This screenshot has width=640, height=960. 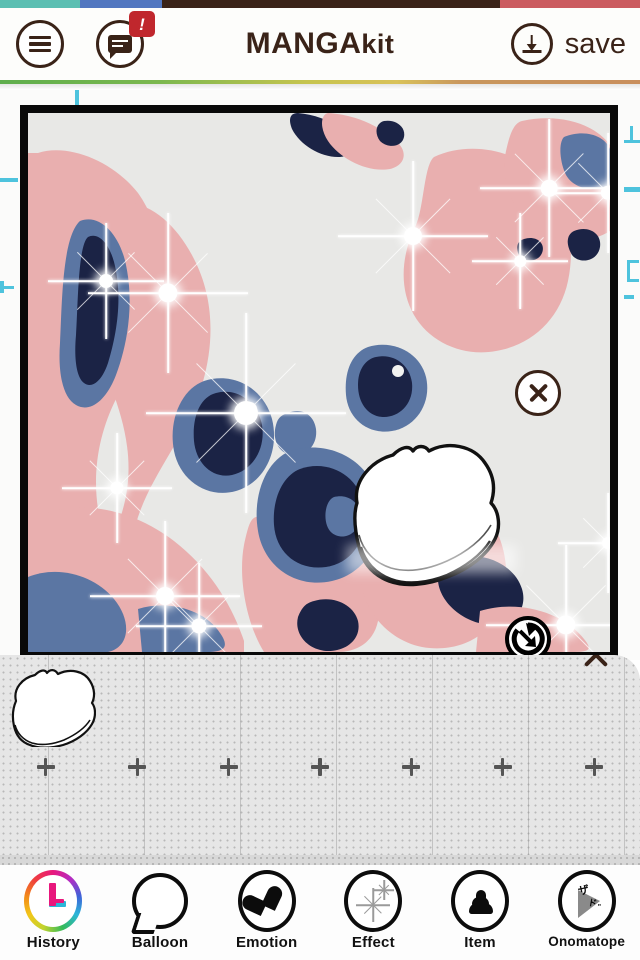 What do you see at coordinates (373, 901) in the screenshot?
I see `sparkle-icon` at bounding box center [373, 901].